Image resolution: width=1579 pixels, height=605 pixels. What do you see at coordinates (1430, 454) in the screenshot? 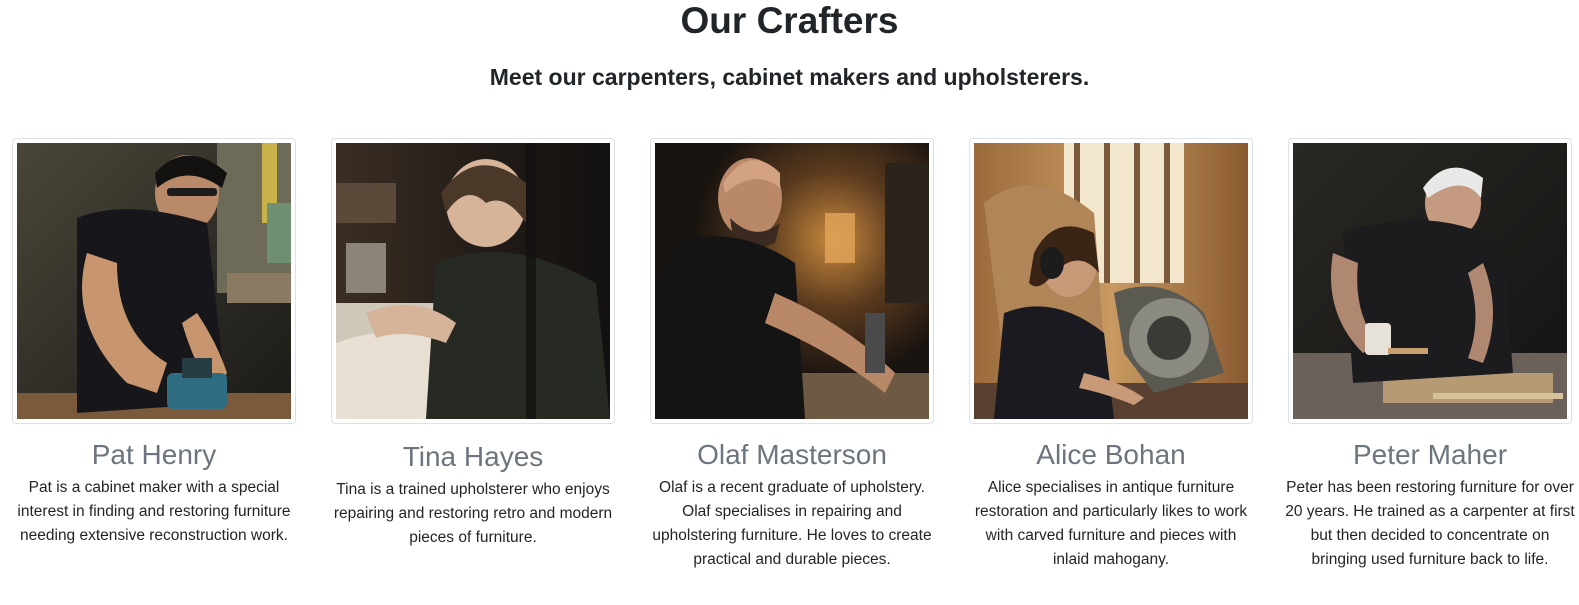
I see `crafter-name: Peter Maher` at bounding box center [1430, 454].